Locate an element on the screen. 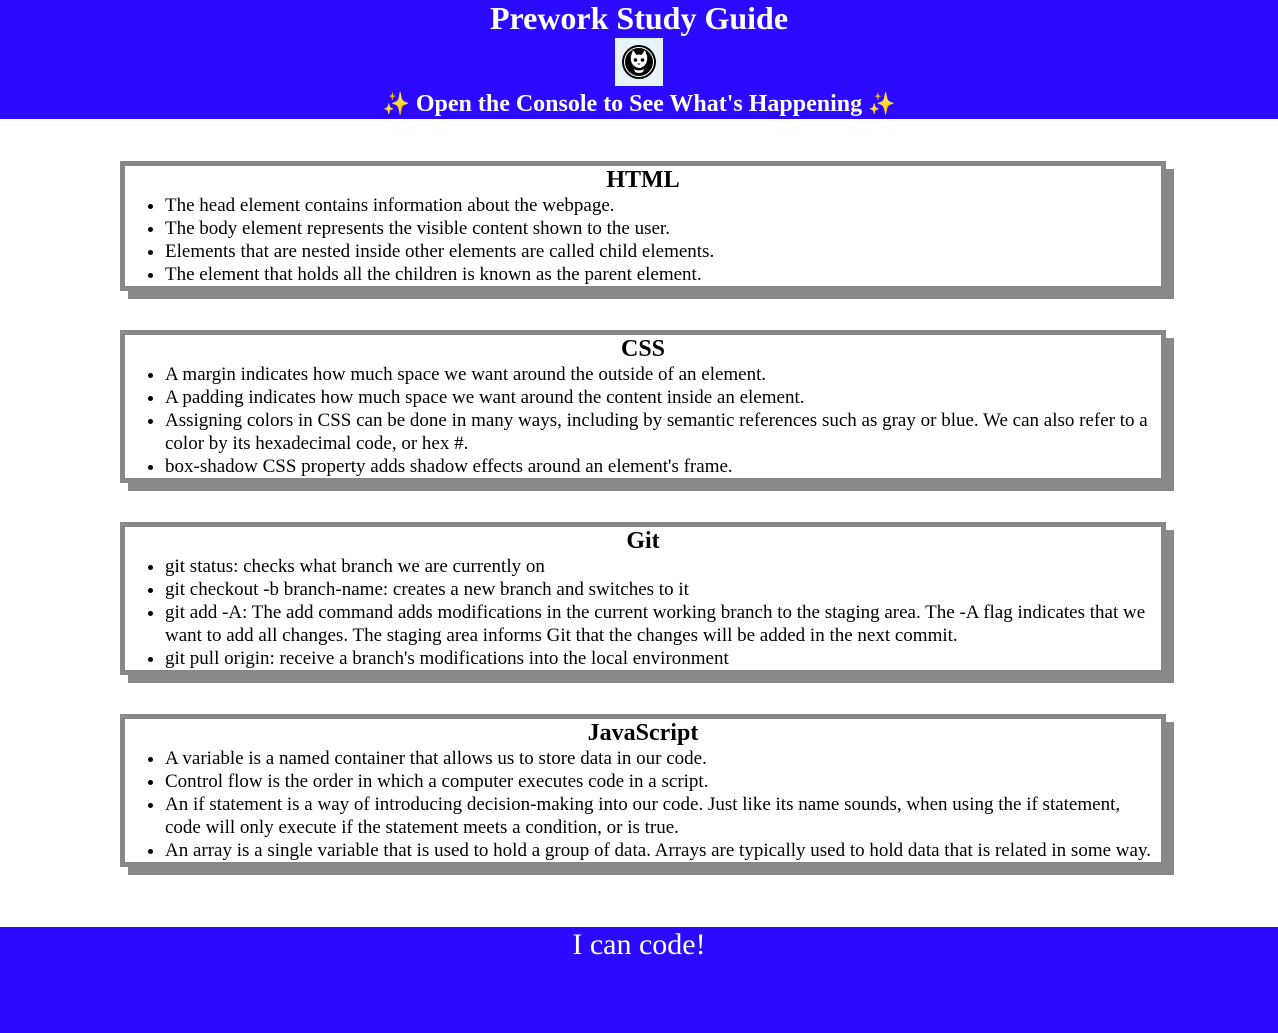 The image size is (1278, 1033). subtitle-text: Open the Console to See What's Happening is located at coordinates (639, 104).